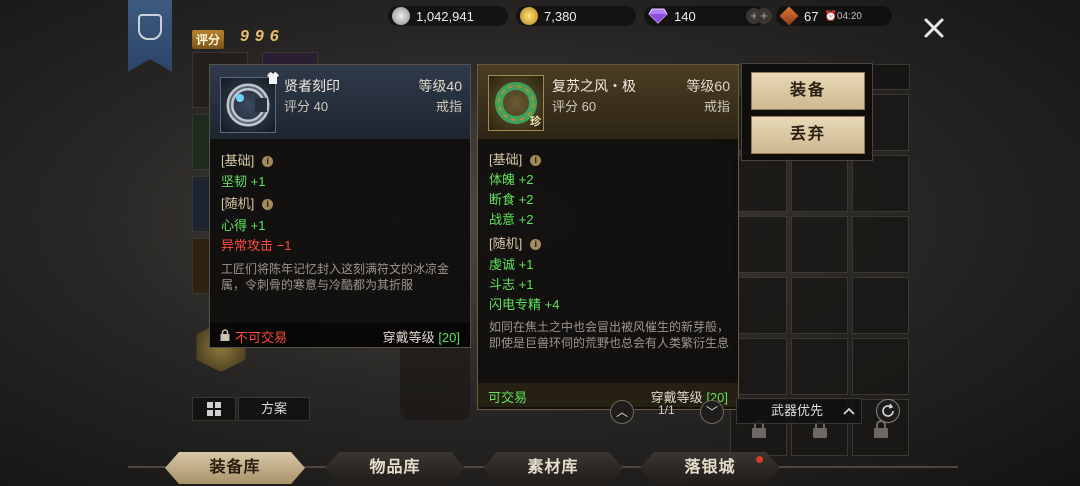 This screenshot has height=486, width=1080. What do you see at coordinates (225, 335) in the screenshot?
I see `lock-icon` at bounding box center [225, 335].